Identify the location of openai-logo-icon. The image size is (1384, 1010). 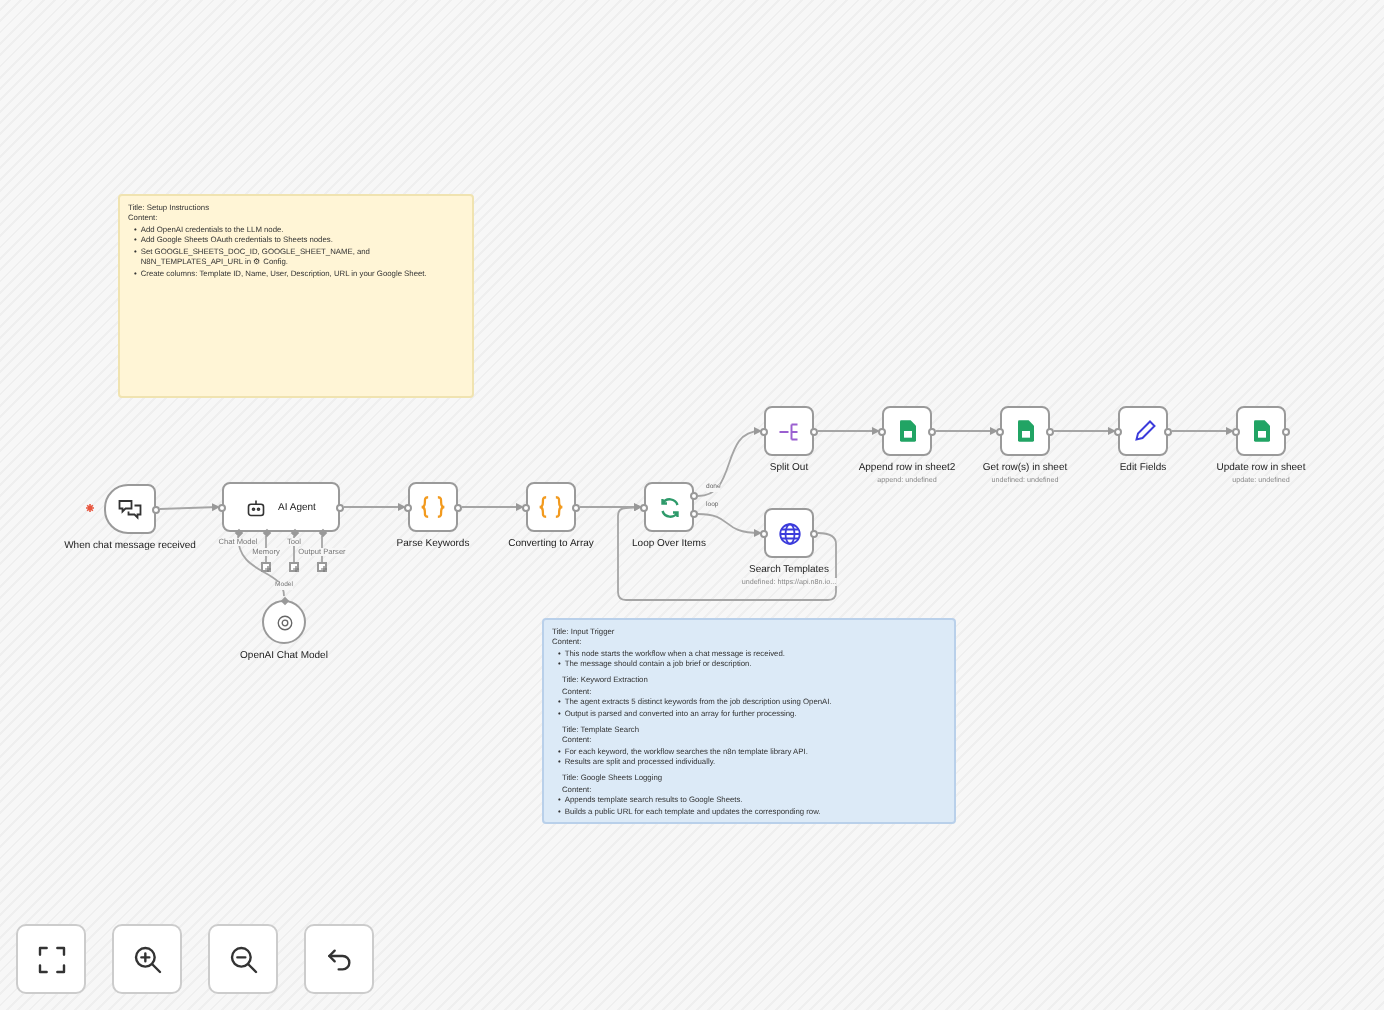
(284, 622).